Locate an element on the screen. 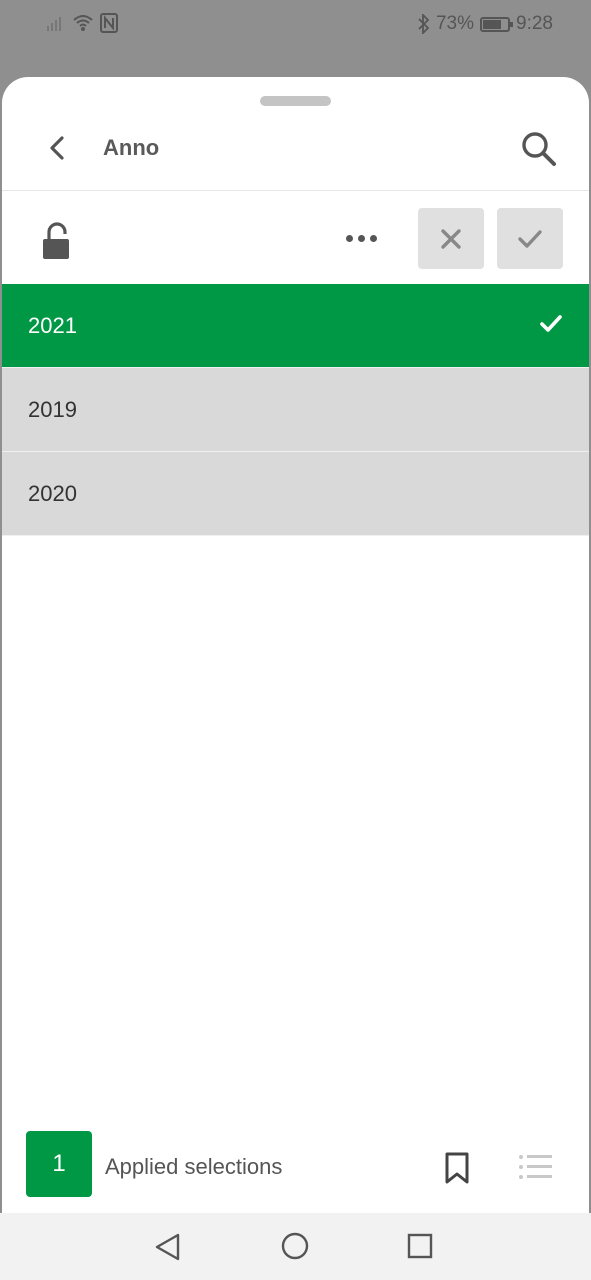  selection-toolbar is located at coordinates (295, 238).